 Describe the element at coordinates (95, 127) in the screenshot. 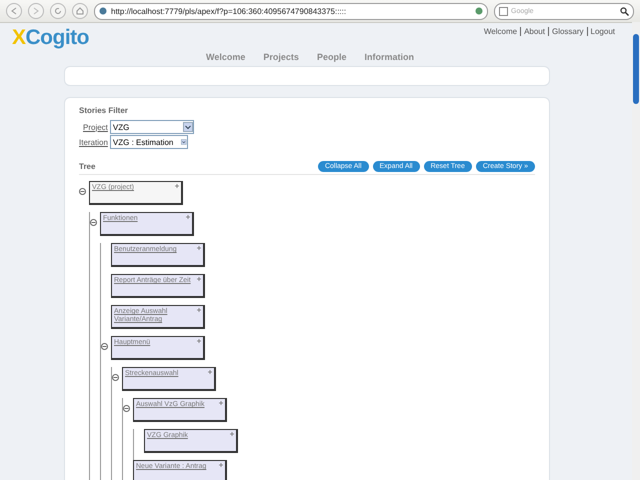

I see `field-label: Project` at that location.